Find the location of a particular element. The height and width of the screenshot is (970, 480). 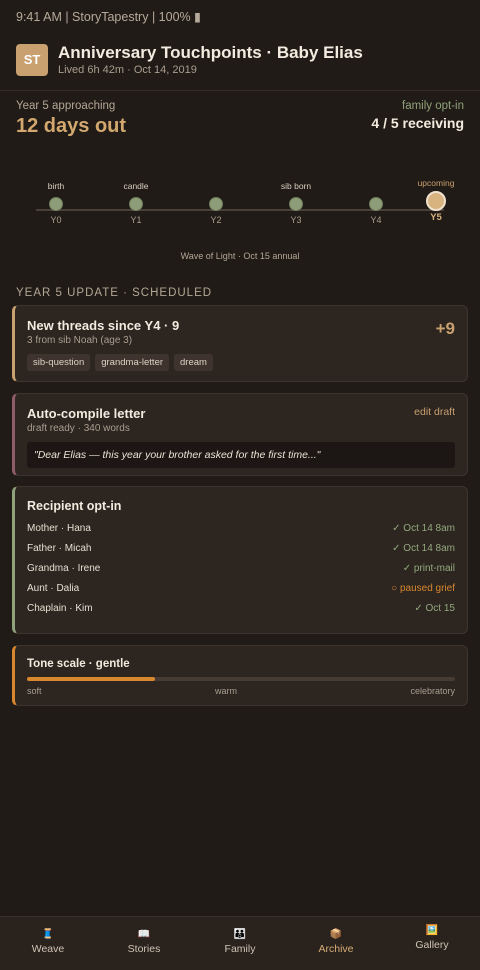

nav-label: Gallery is located at coordinates (432, 945).